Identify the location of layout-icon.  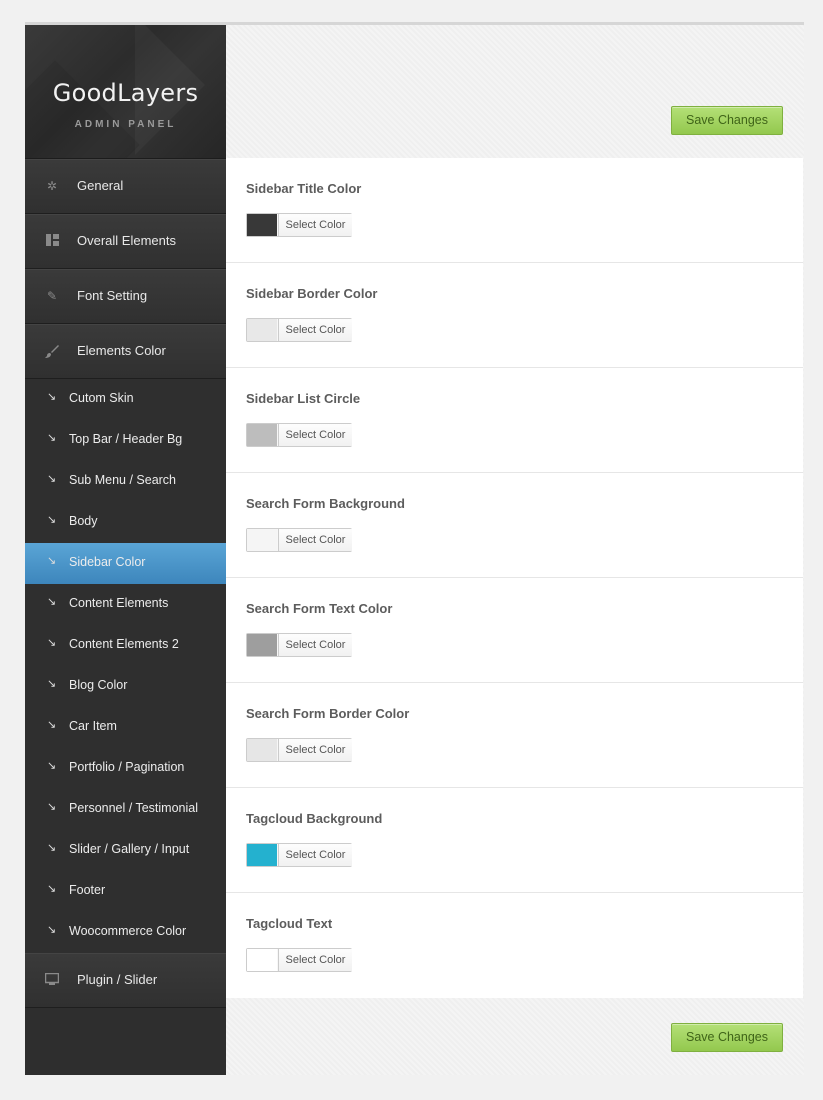
(52, 241).